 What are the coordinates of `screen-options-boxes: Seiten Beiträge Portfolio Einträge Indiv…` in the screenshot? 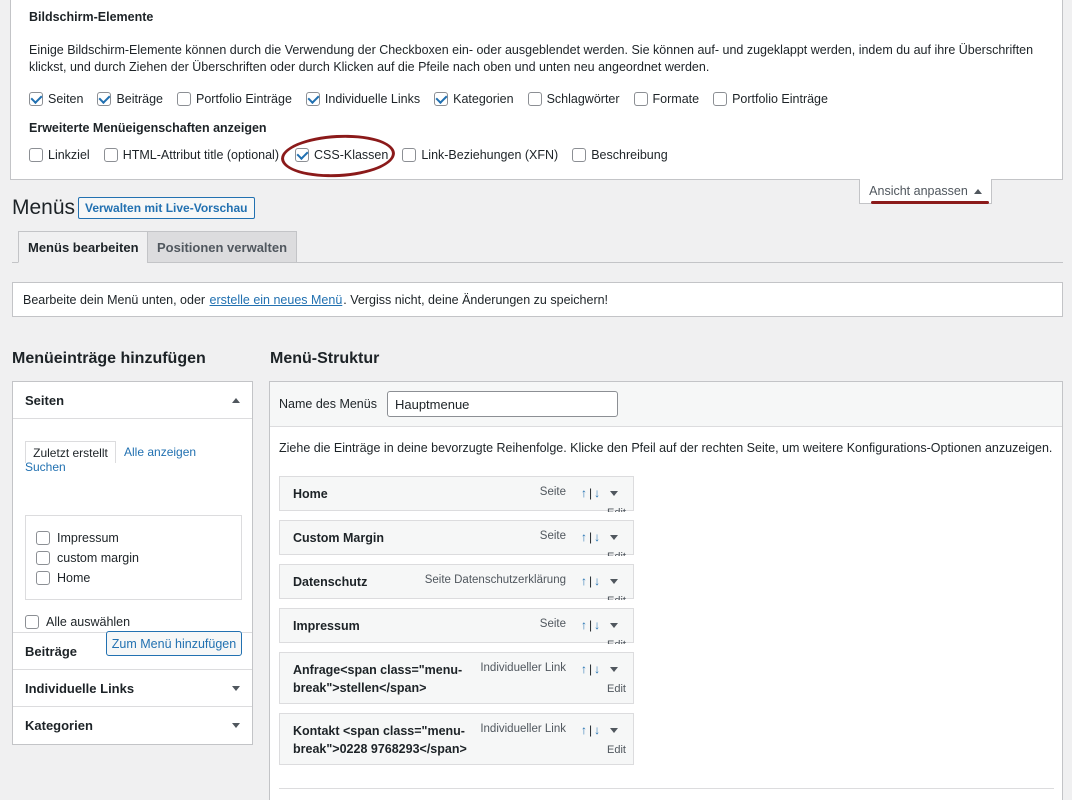 It's located at (435, 99).